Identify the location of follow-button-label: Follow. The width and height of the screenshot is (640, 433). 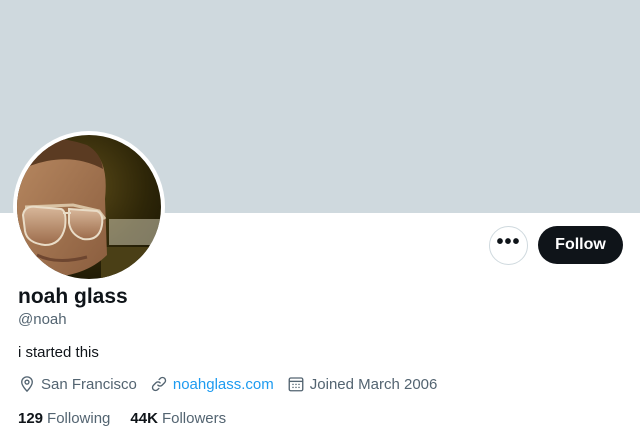
(580, 244).